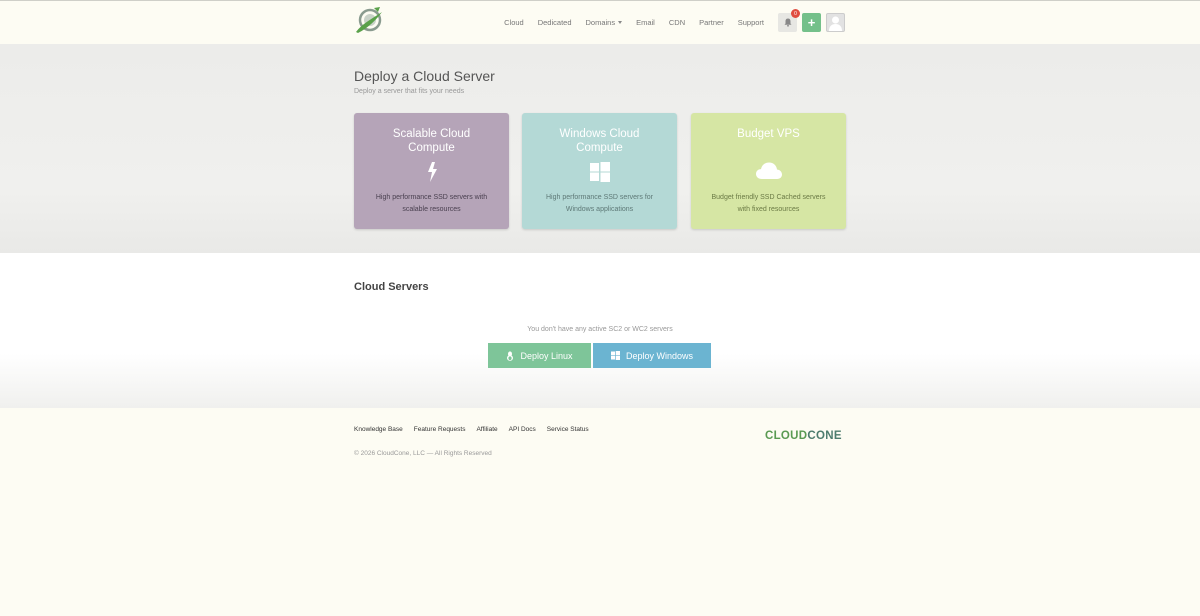 This screenshot has height=616, width=1200. Describe the element at coordinates (568, 429) in the screenshot. I see `footer-link-service-status: Service Status` at that location.